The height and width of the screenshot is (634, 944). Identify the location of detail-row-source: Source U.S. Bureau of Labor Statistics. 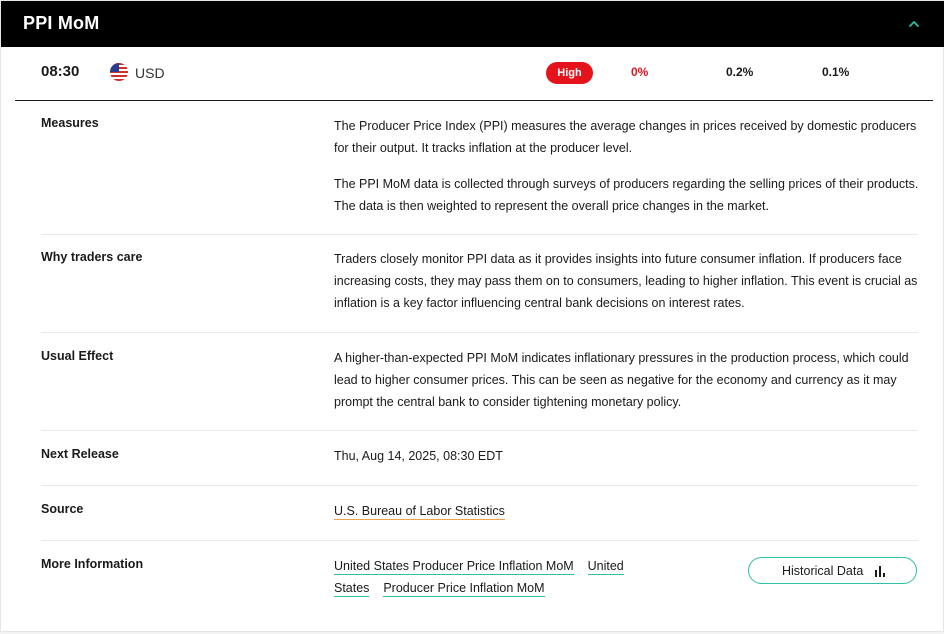
(479, 513).